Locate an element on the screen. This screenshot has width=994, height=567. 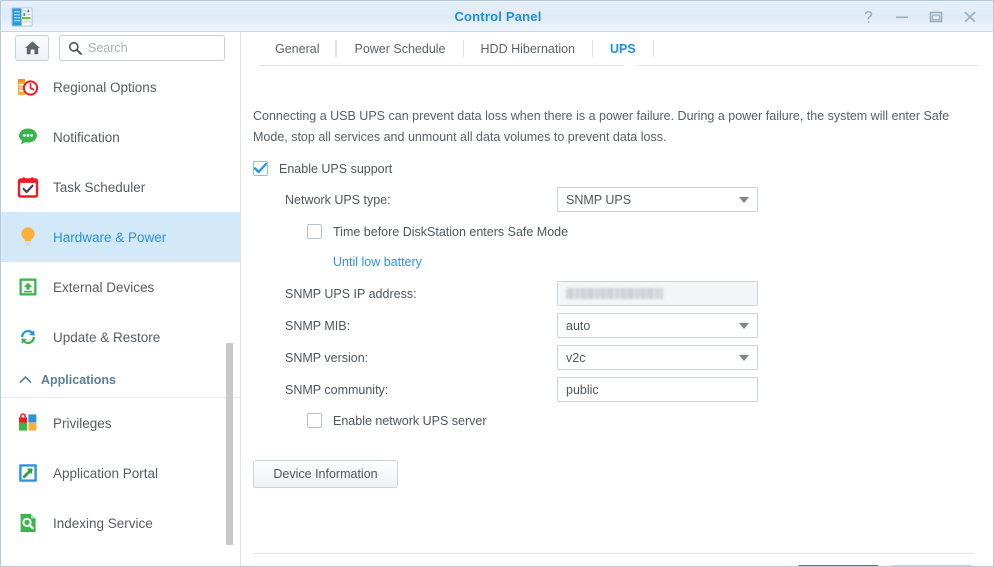
update-restore-icon is located at coordinates (28, 337).